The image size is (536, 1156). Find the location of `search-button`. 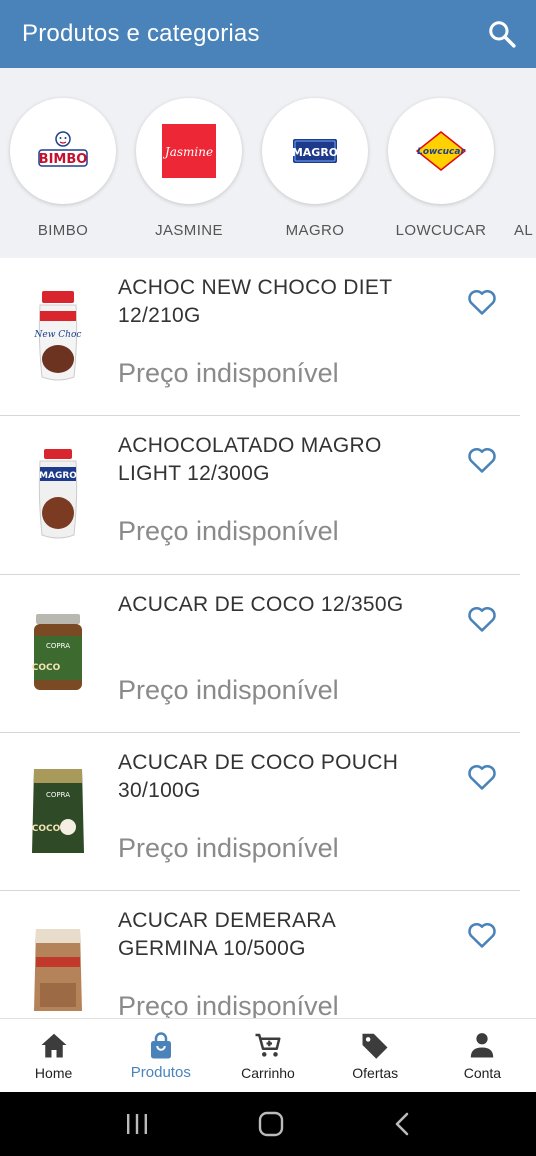

search-button is located at coordinates (502, 34).